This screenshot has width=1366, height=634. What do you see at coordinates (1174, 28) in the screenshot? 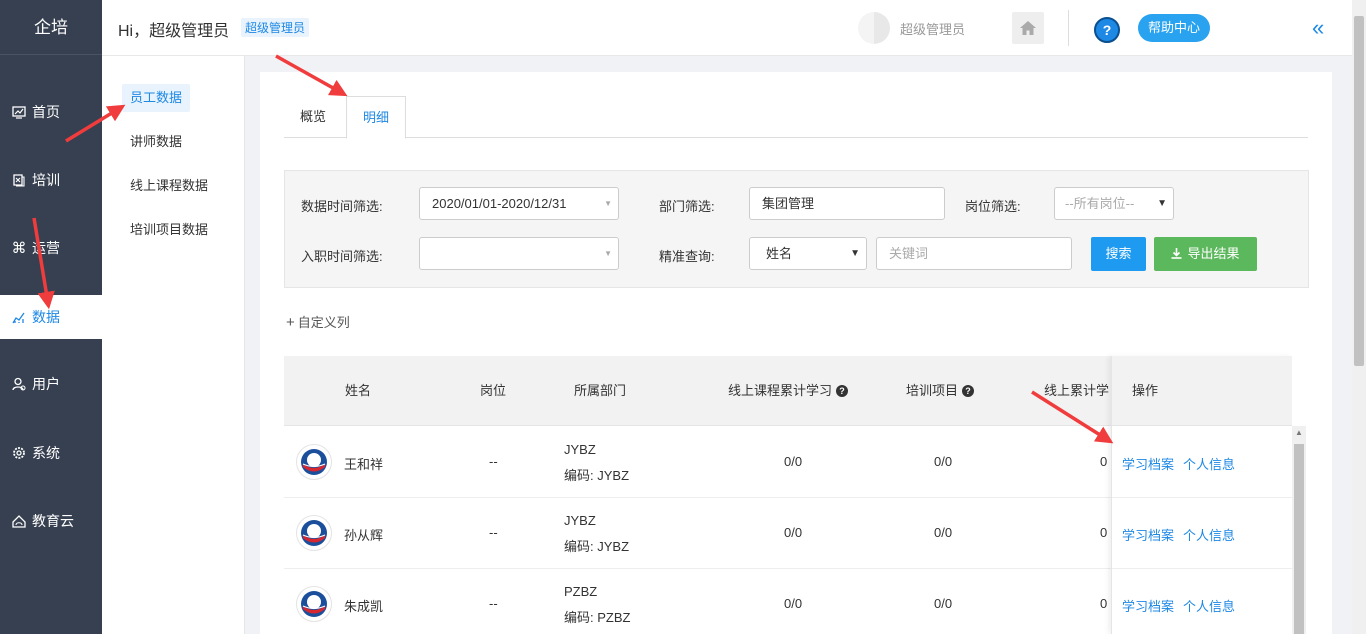
I see `help-center-button: 帮助中心` at bounding box center [1174, 28].